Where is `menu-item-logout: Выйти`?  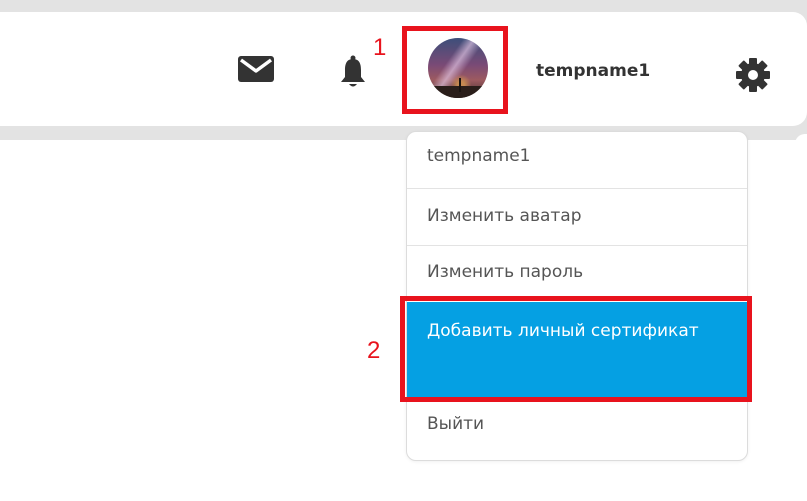 menu-item-logout: Выйти is located at coordinates (577, 425).